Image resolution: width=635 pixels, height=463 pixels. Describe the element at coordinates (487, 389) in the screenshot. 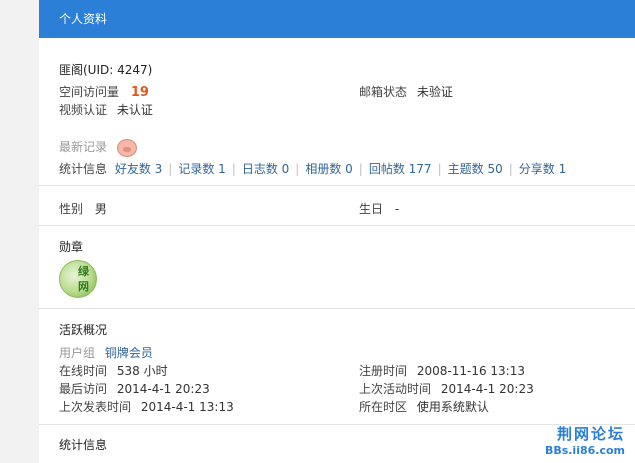

I see `last-active-value: 2014-4-1 20:23` at that location.